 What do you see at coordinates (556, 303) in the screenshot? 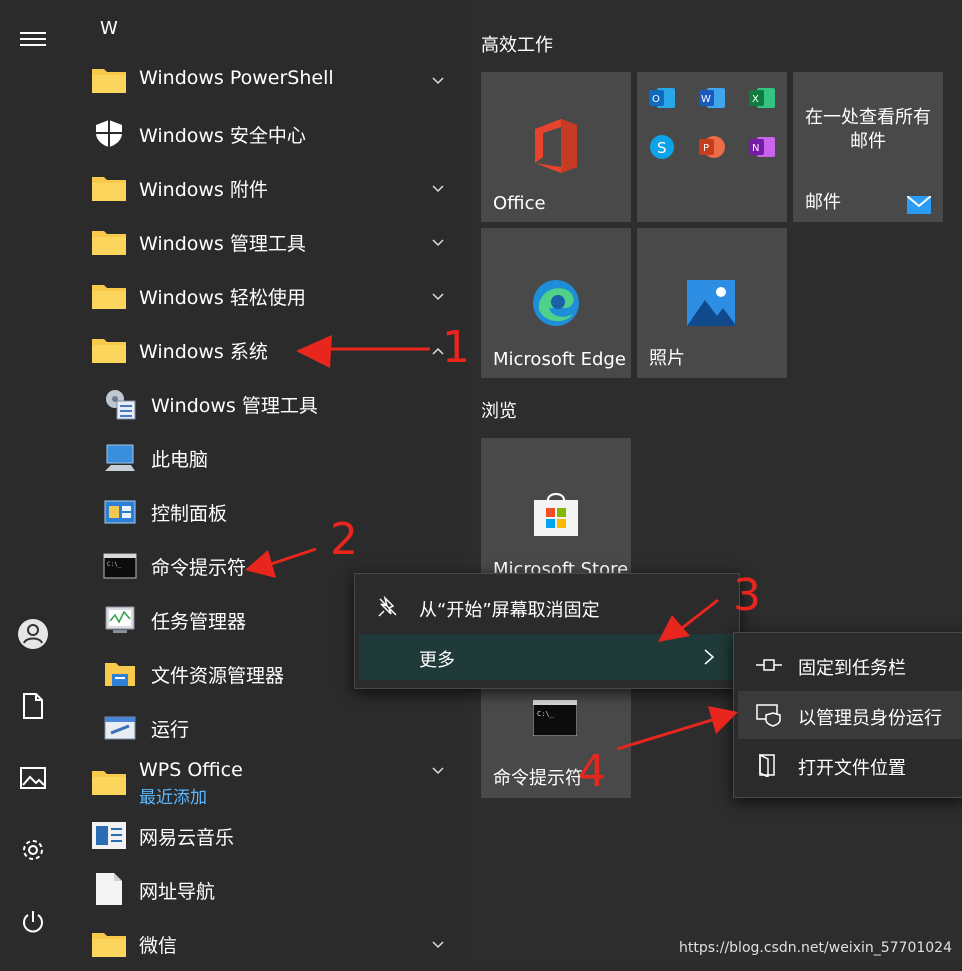
I see `tile-edge: Microsoft Edge` at bounding box center [556, 303].